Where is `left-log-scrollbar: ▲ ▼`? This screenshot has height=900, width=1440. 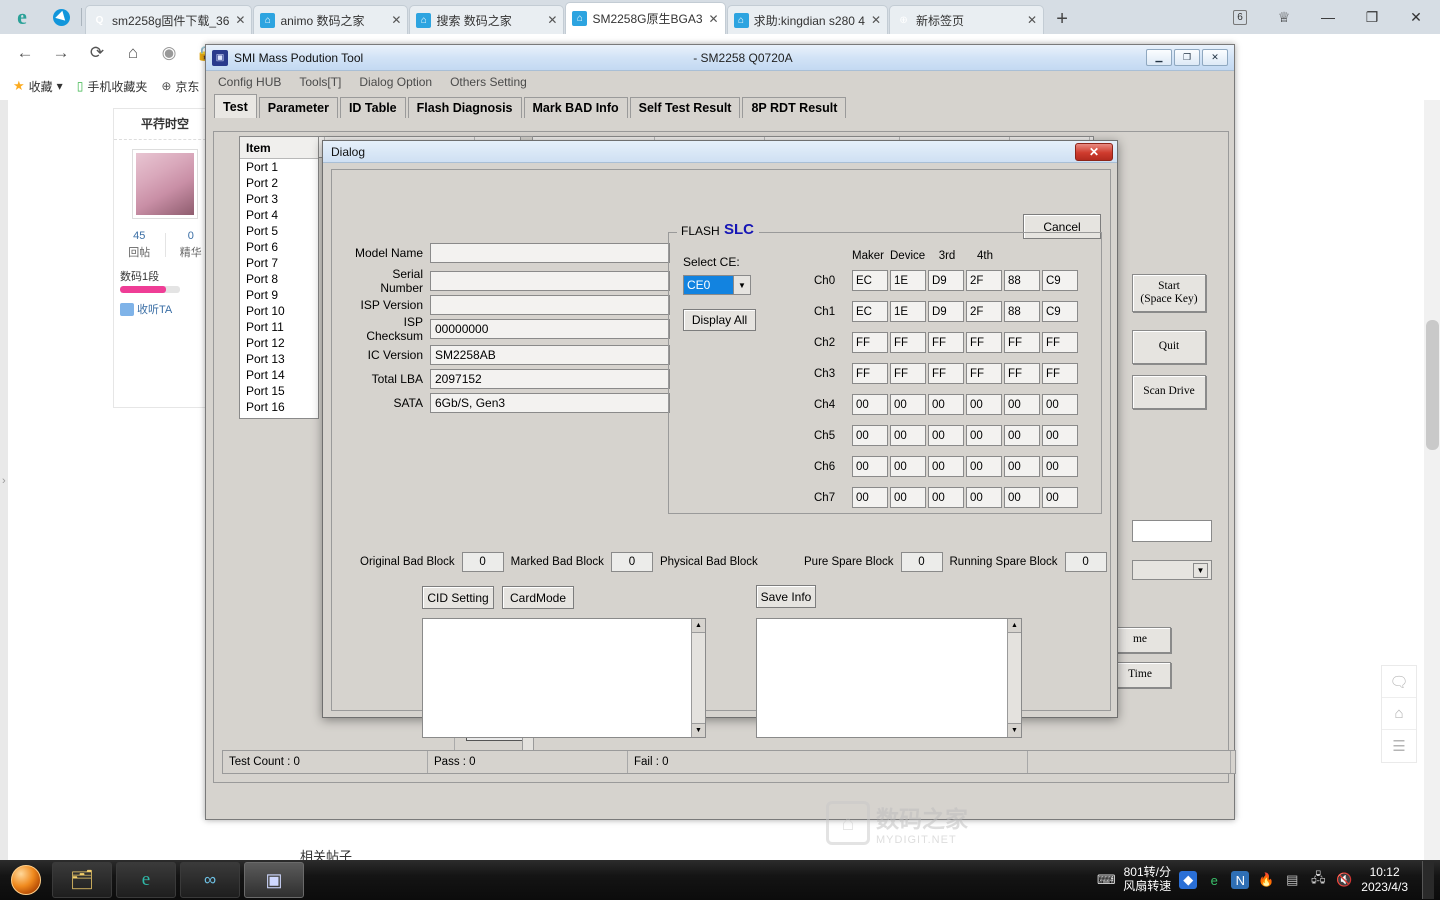 left-log-scrollbar: ▲ ▼ is located at coordinates (698, 678).